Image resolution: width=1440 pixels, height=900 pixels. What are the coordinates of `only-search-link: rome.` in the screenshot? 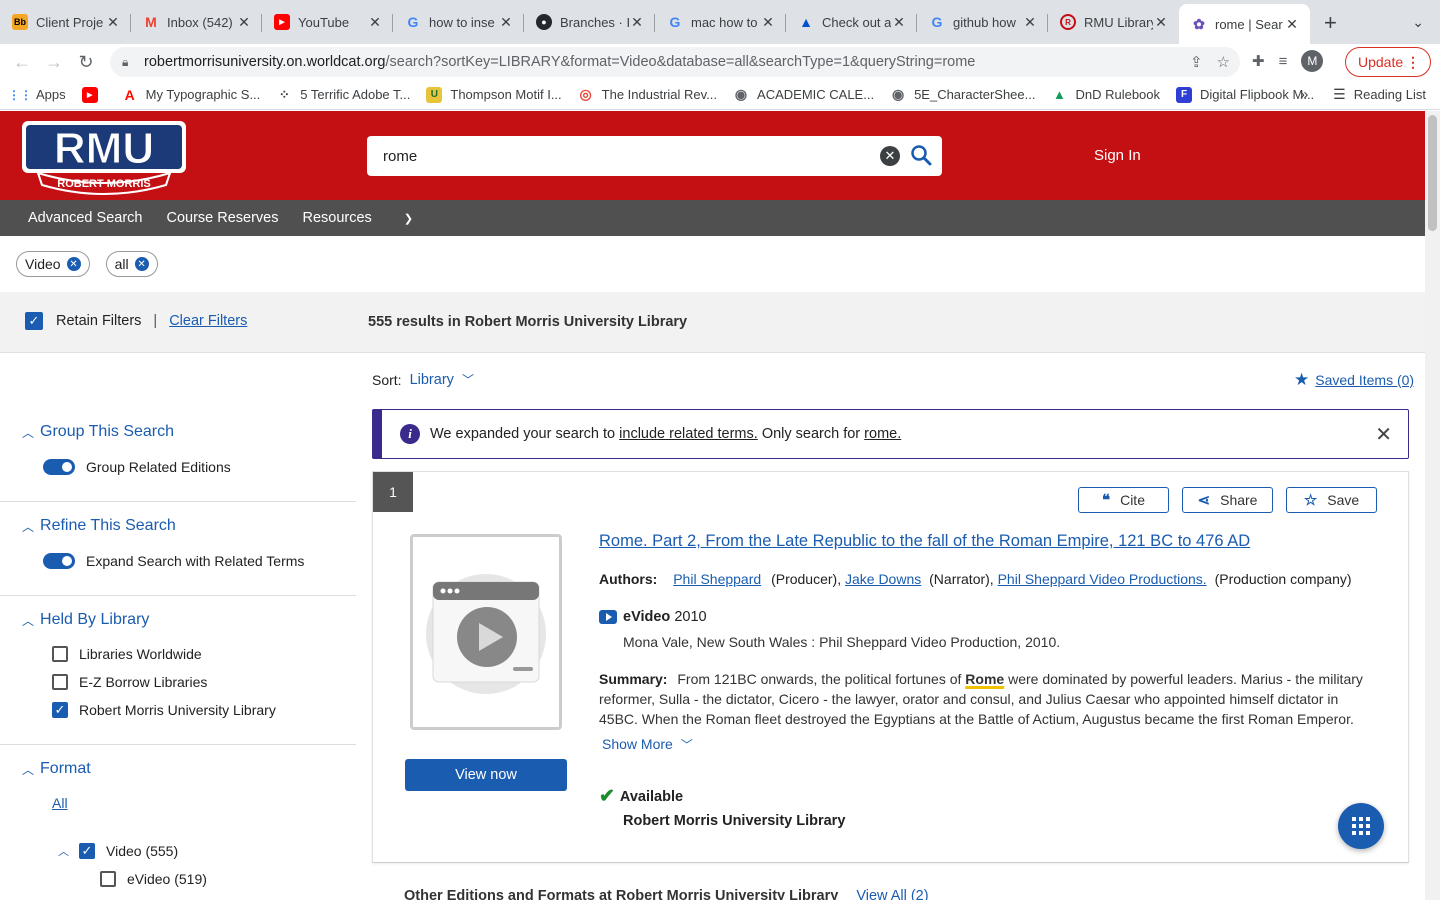 It's located at (882, 434).